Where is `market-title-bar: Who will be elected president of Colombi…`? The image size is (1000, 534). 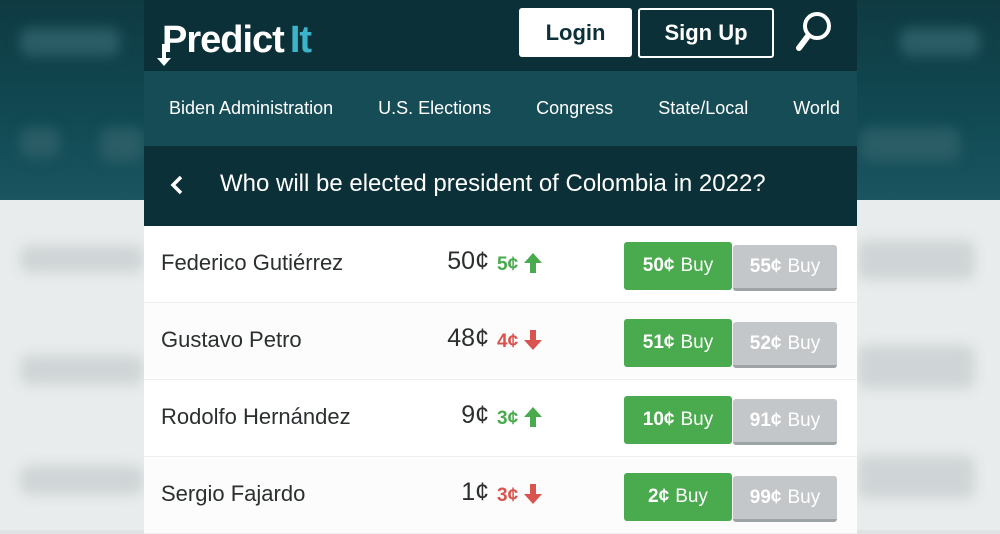 market-title-bar: Who will be elected president of Colombi… is located at coordinates (500, 186).